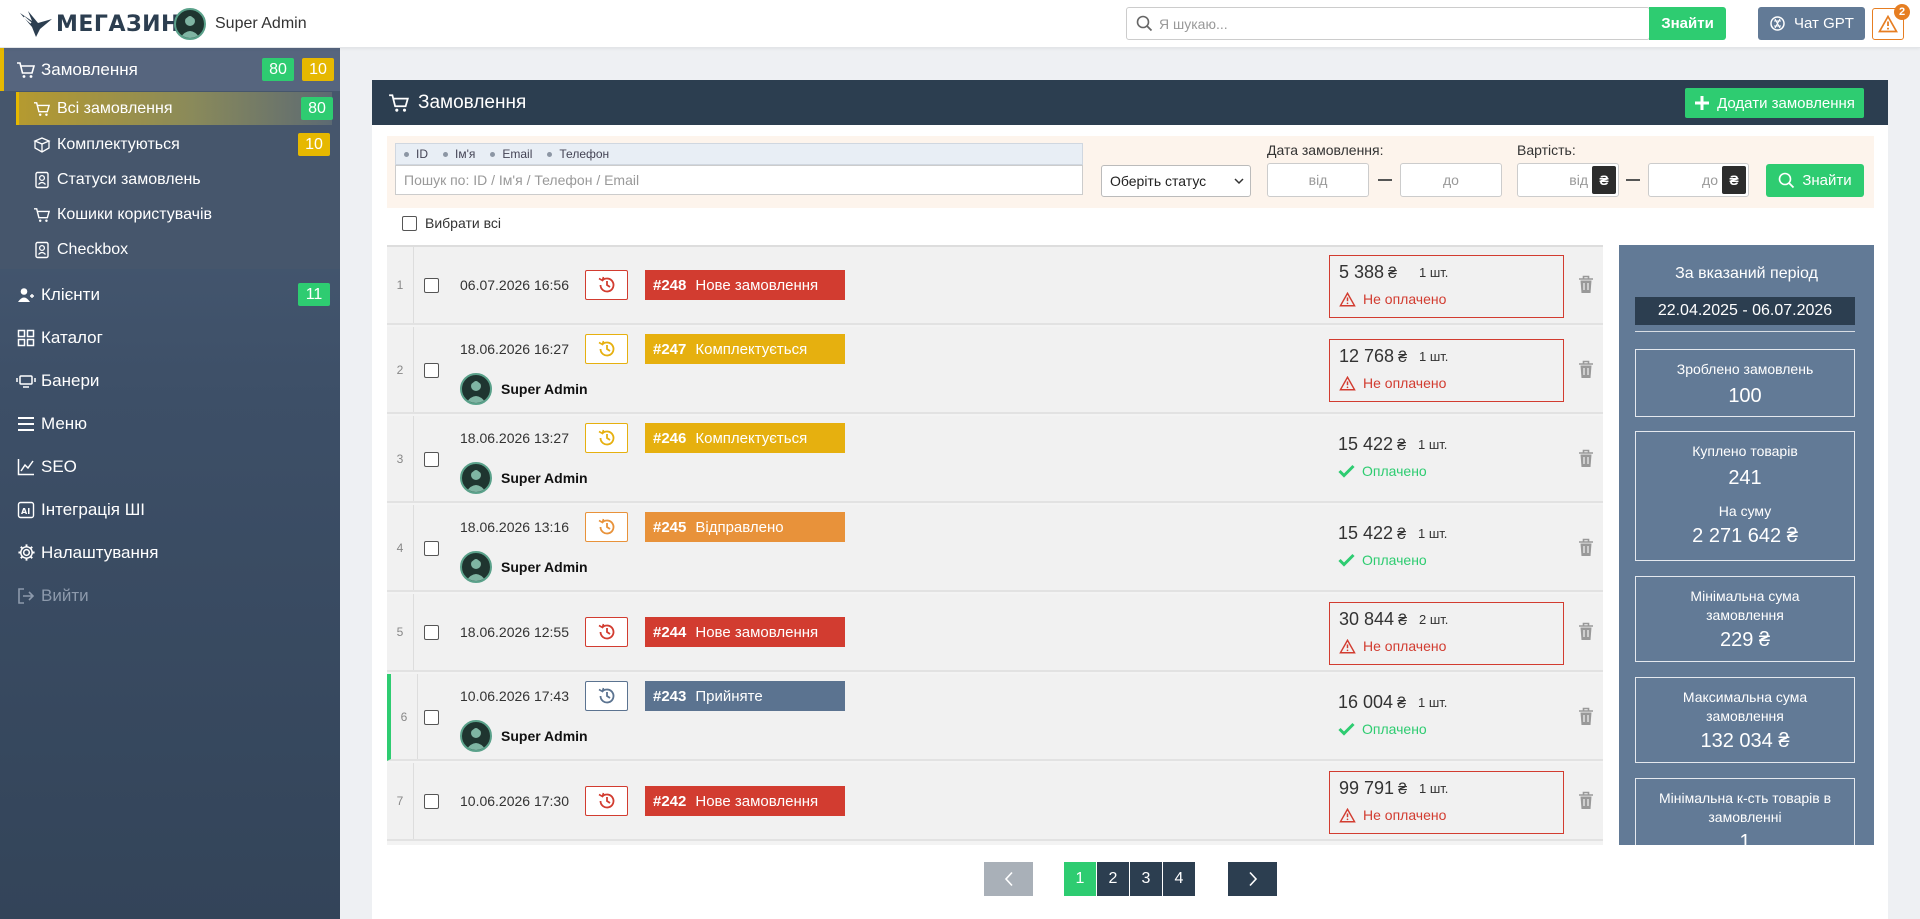  Describe the element at coordinates (1080, 879) in the screenshot. I see `pagination-page: 1` at that location.